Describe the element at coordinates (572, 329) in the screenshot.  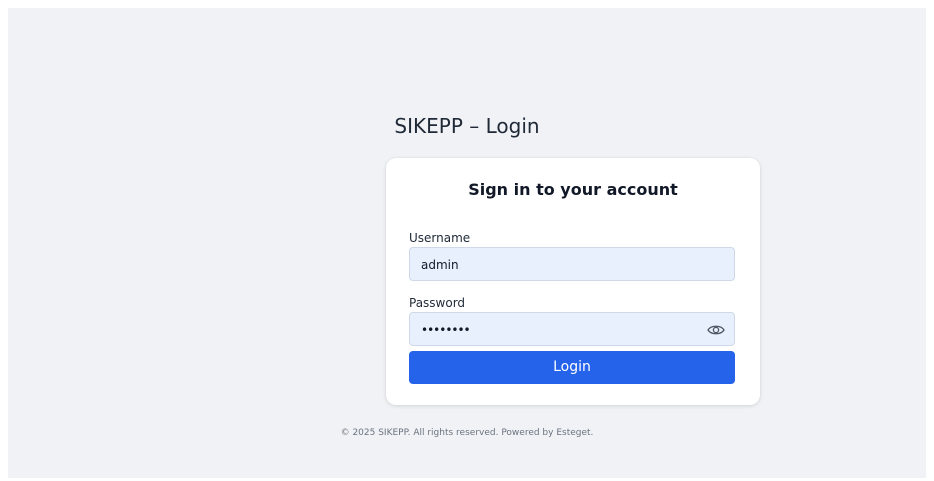
I see `password-input: ••••••••` at that location.